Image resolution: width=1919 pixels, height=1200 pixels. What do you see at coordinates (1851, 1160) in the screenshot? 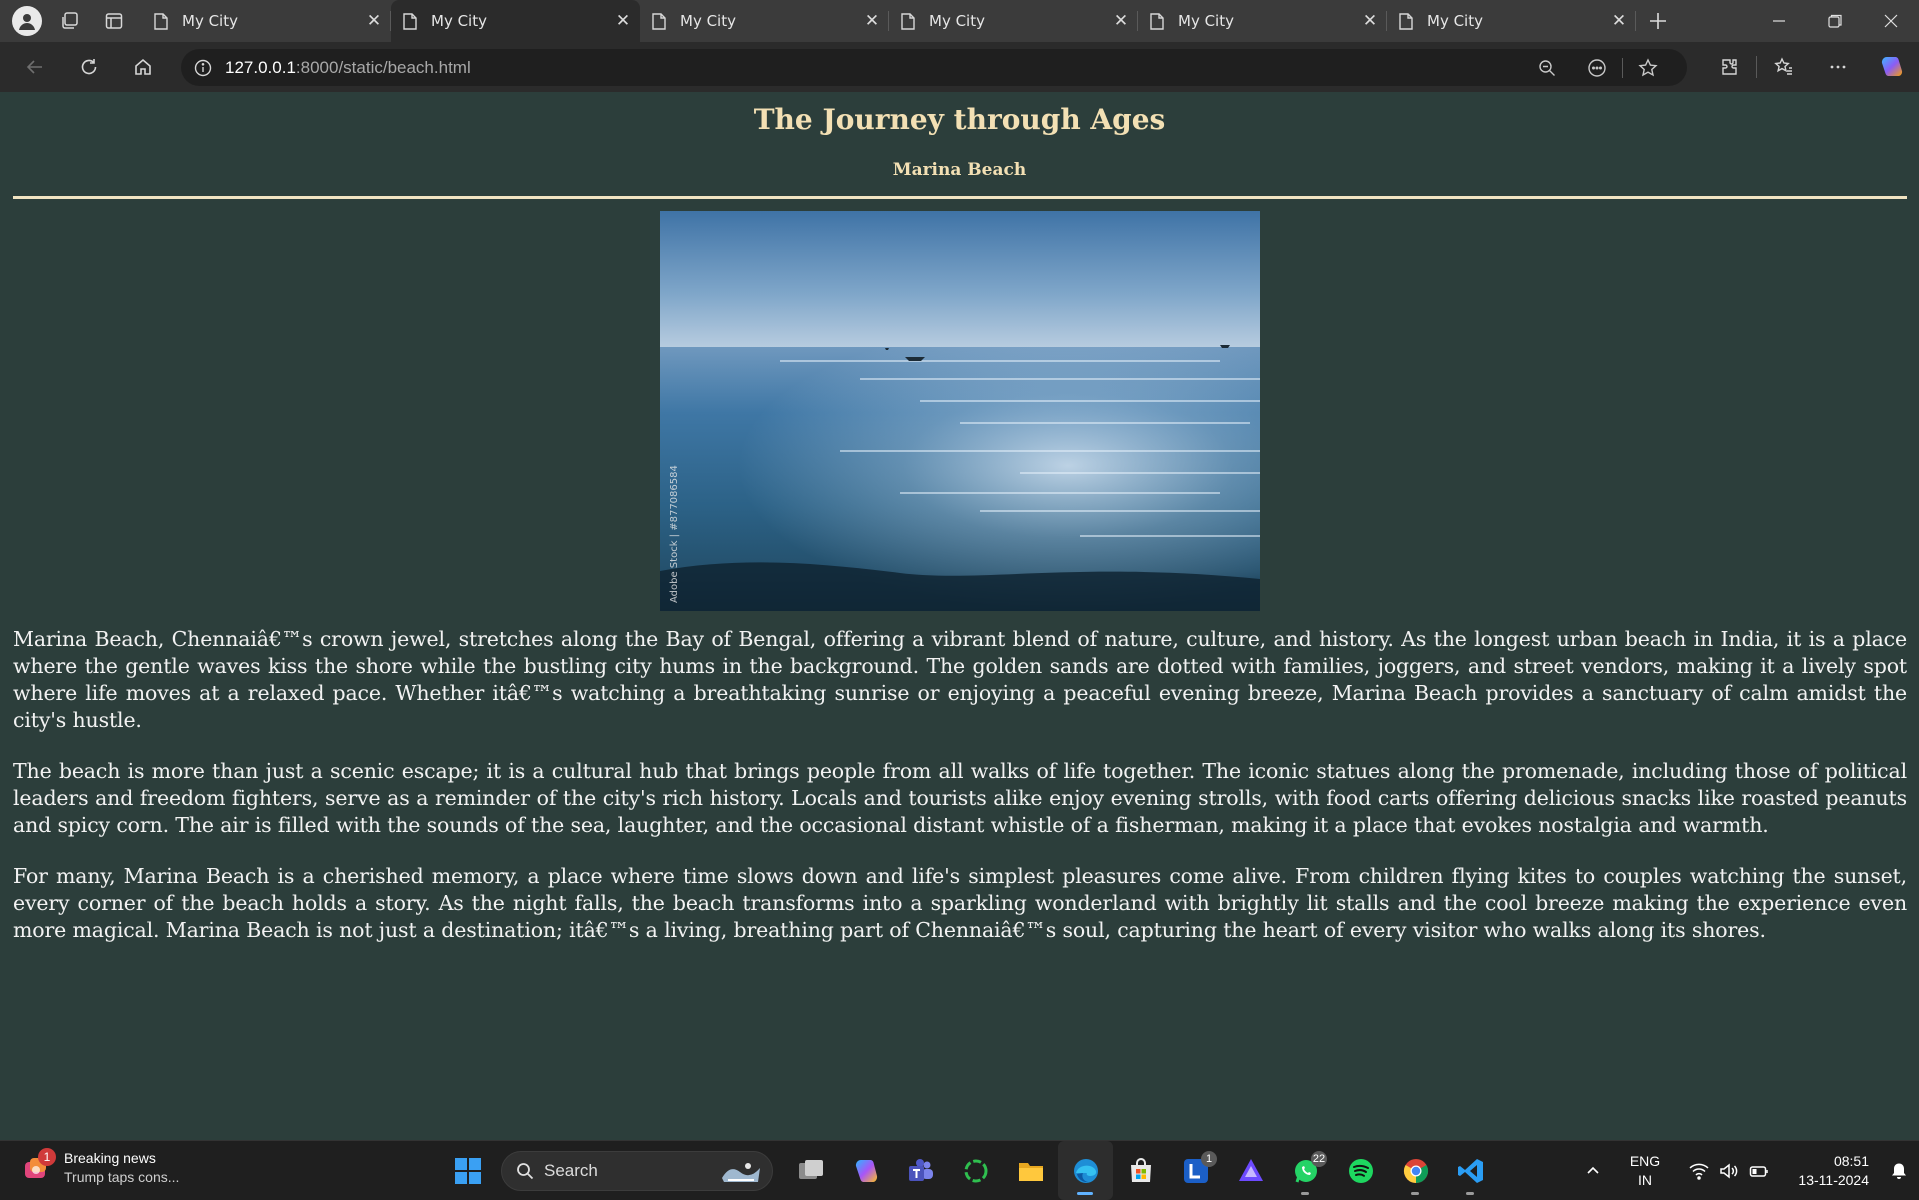
I see `time: 08:51` at bounding box center [1851, 1160].